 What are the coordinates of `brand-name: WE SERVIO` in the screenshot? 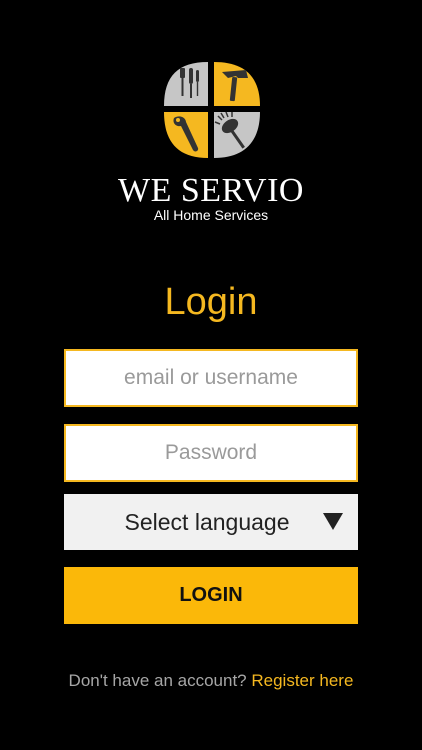 It's located at (211, 190).